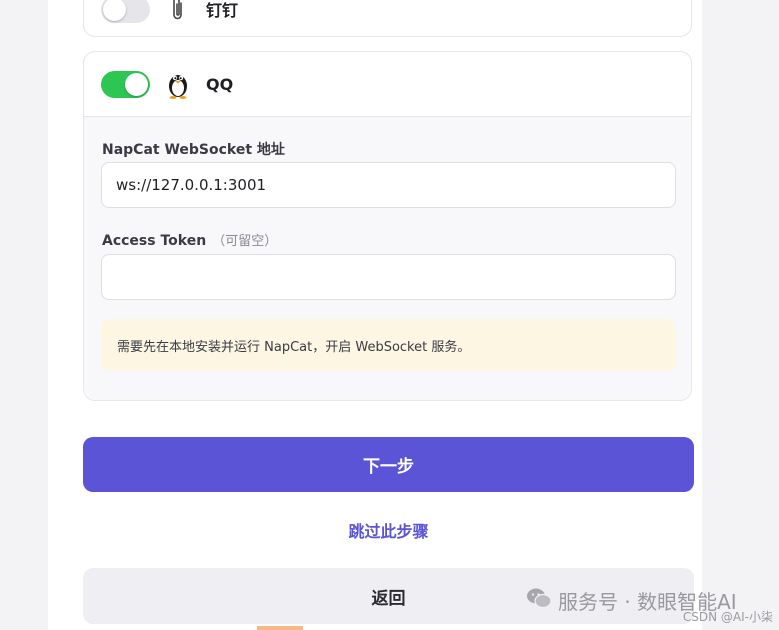  Describe the element at coordinates (388, 530) in the screenshot. I see `skip-step-link: 跳过此步骤` at that location.